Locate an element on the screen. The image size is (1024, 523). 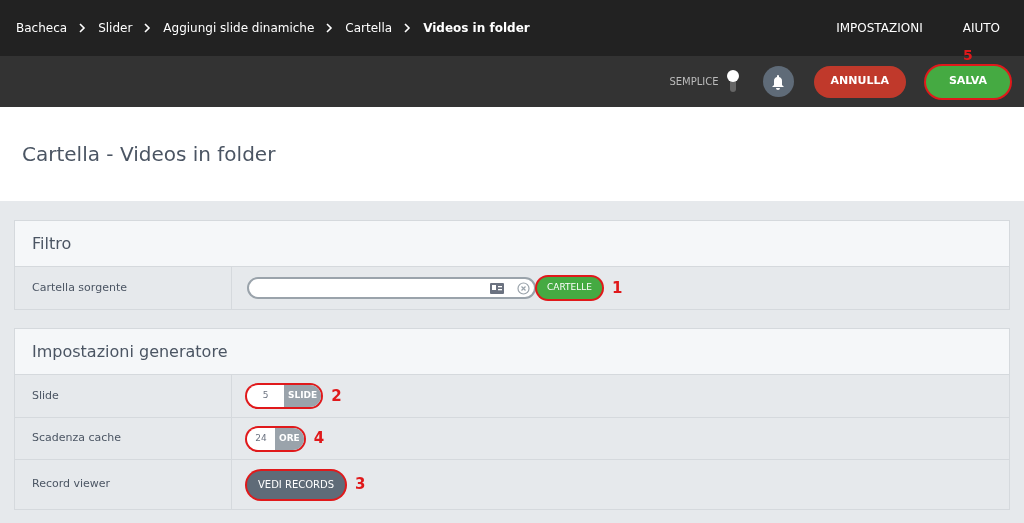
annotation-number: 1 is located at coordinates (617, 288).